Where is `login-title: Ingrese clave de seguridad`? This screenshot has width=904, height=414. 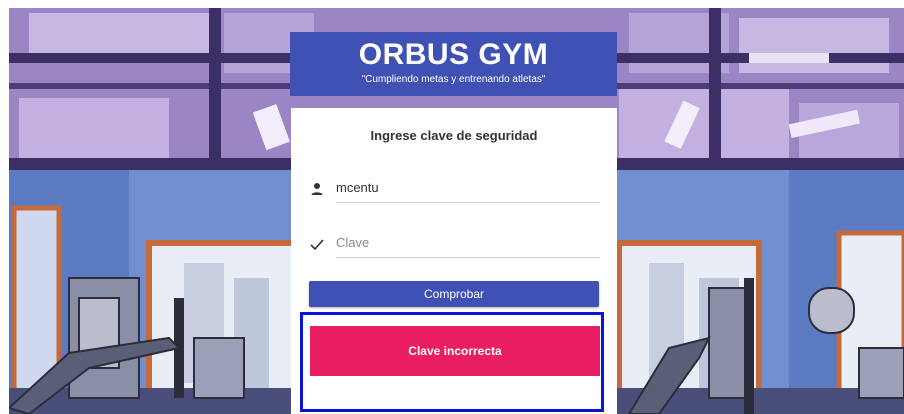 login-title: Ingrese clave de seguridad is located at coordinates (454, 135).